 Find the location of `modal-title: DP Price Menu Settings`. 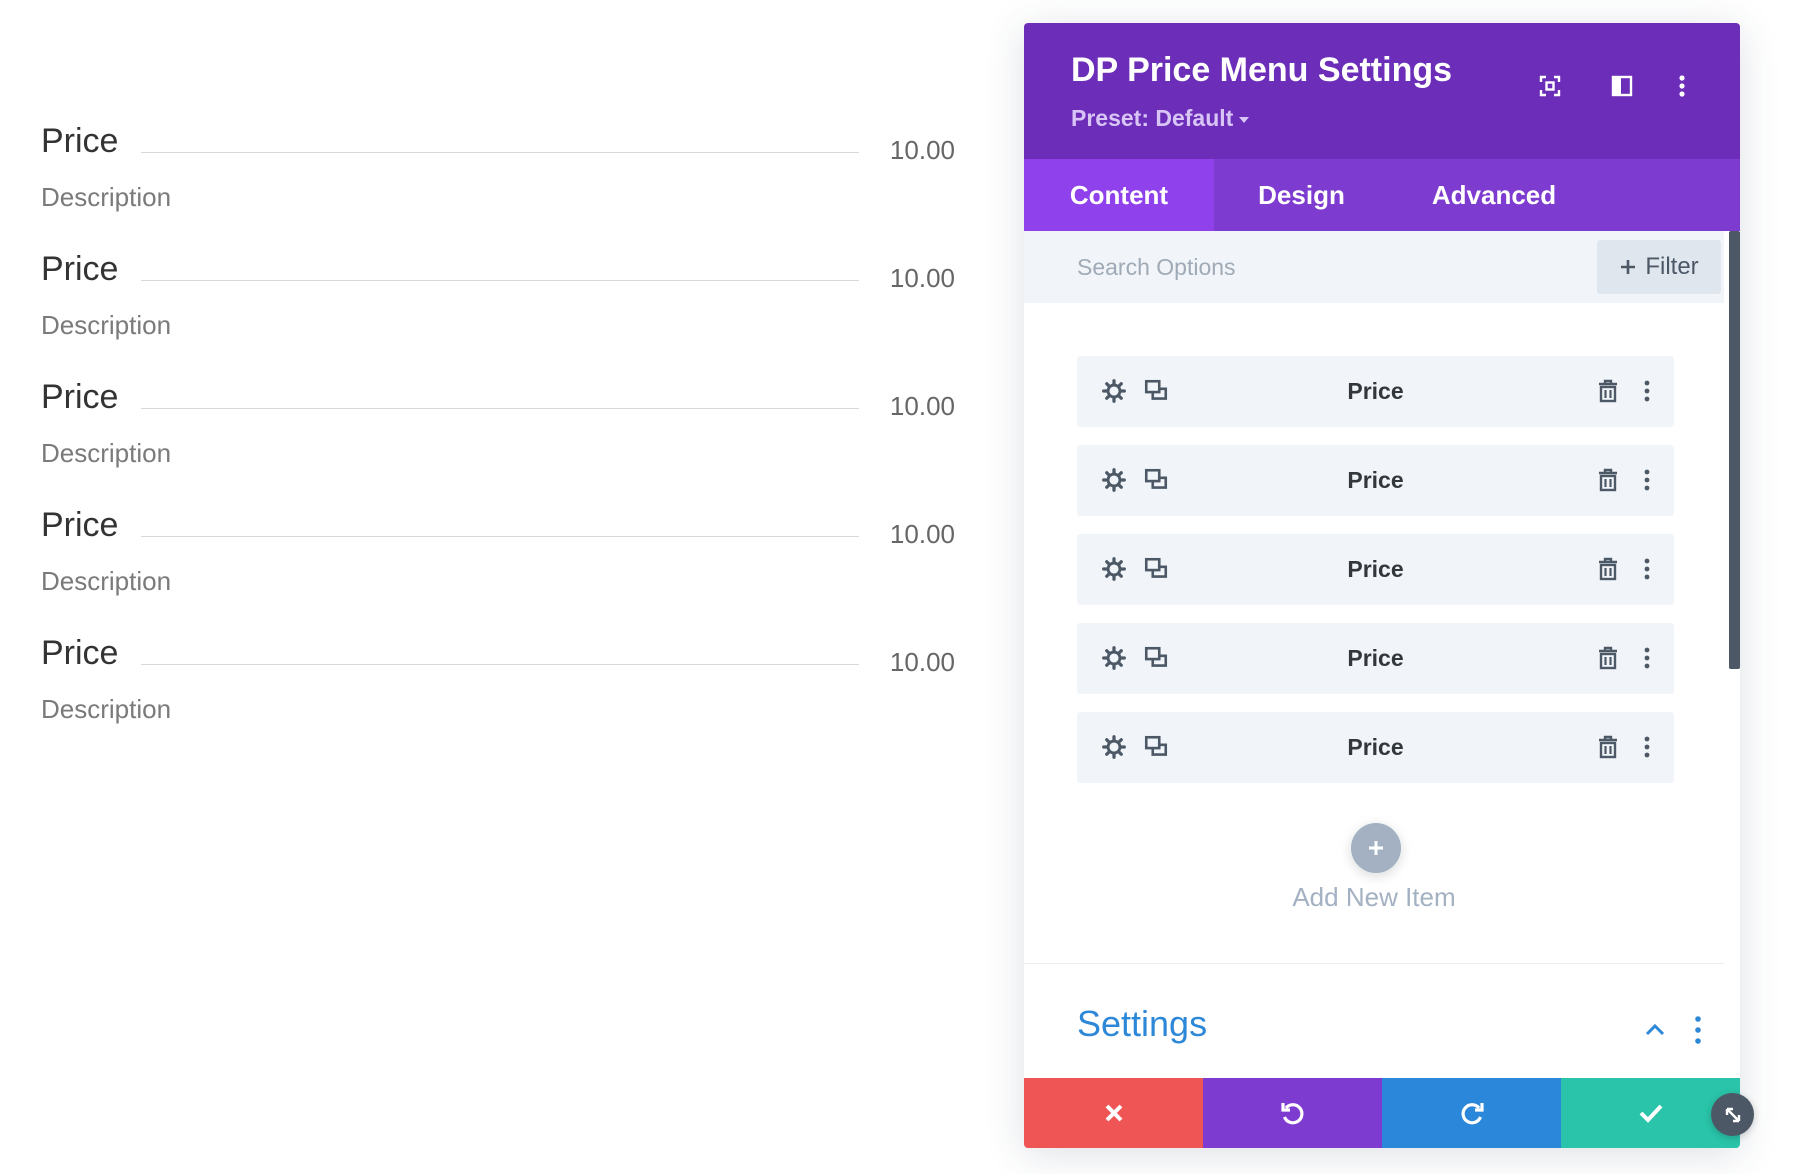

modal-title: DP Price Menu Settings is located at coordinates (1261, 70).